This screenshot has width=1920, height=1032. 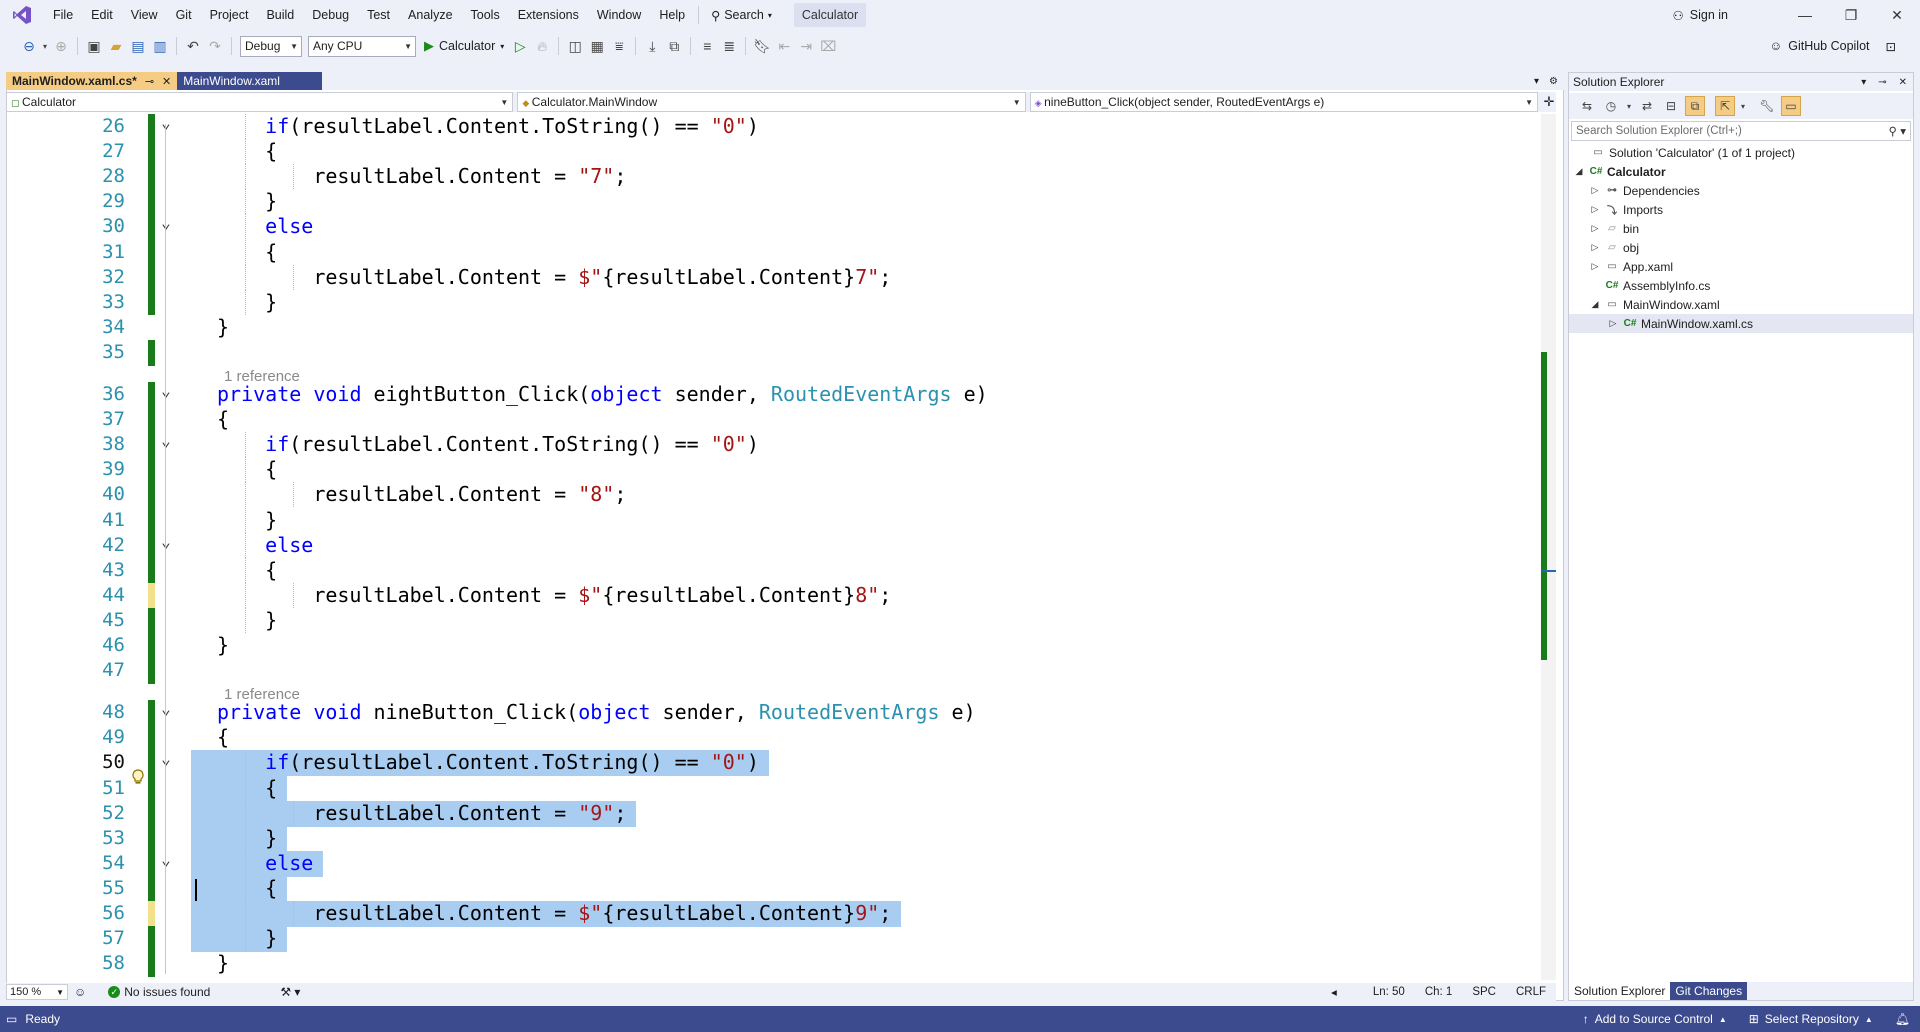 I want to click on tree-item: ▷ ▱ obj, so click(x=1741, y=247).